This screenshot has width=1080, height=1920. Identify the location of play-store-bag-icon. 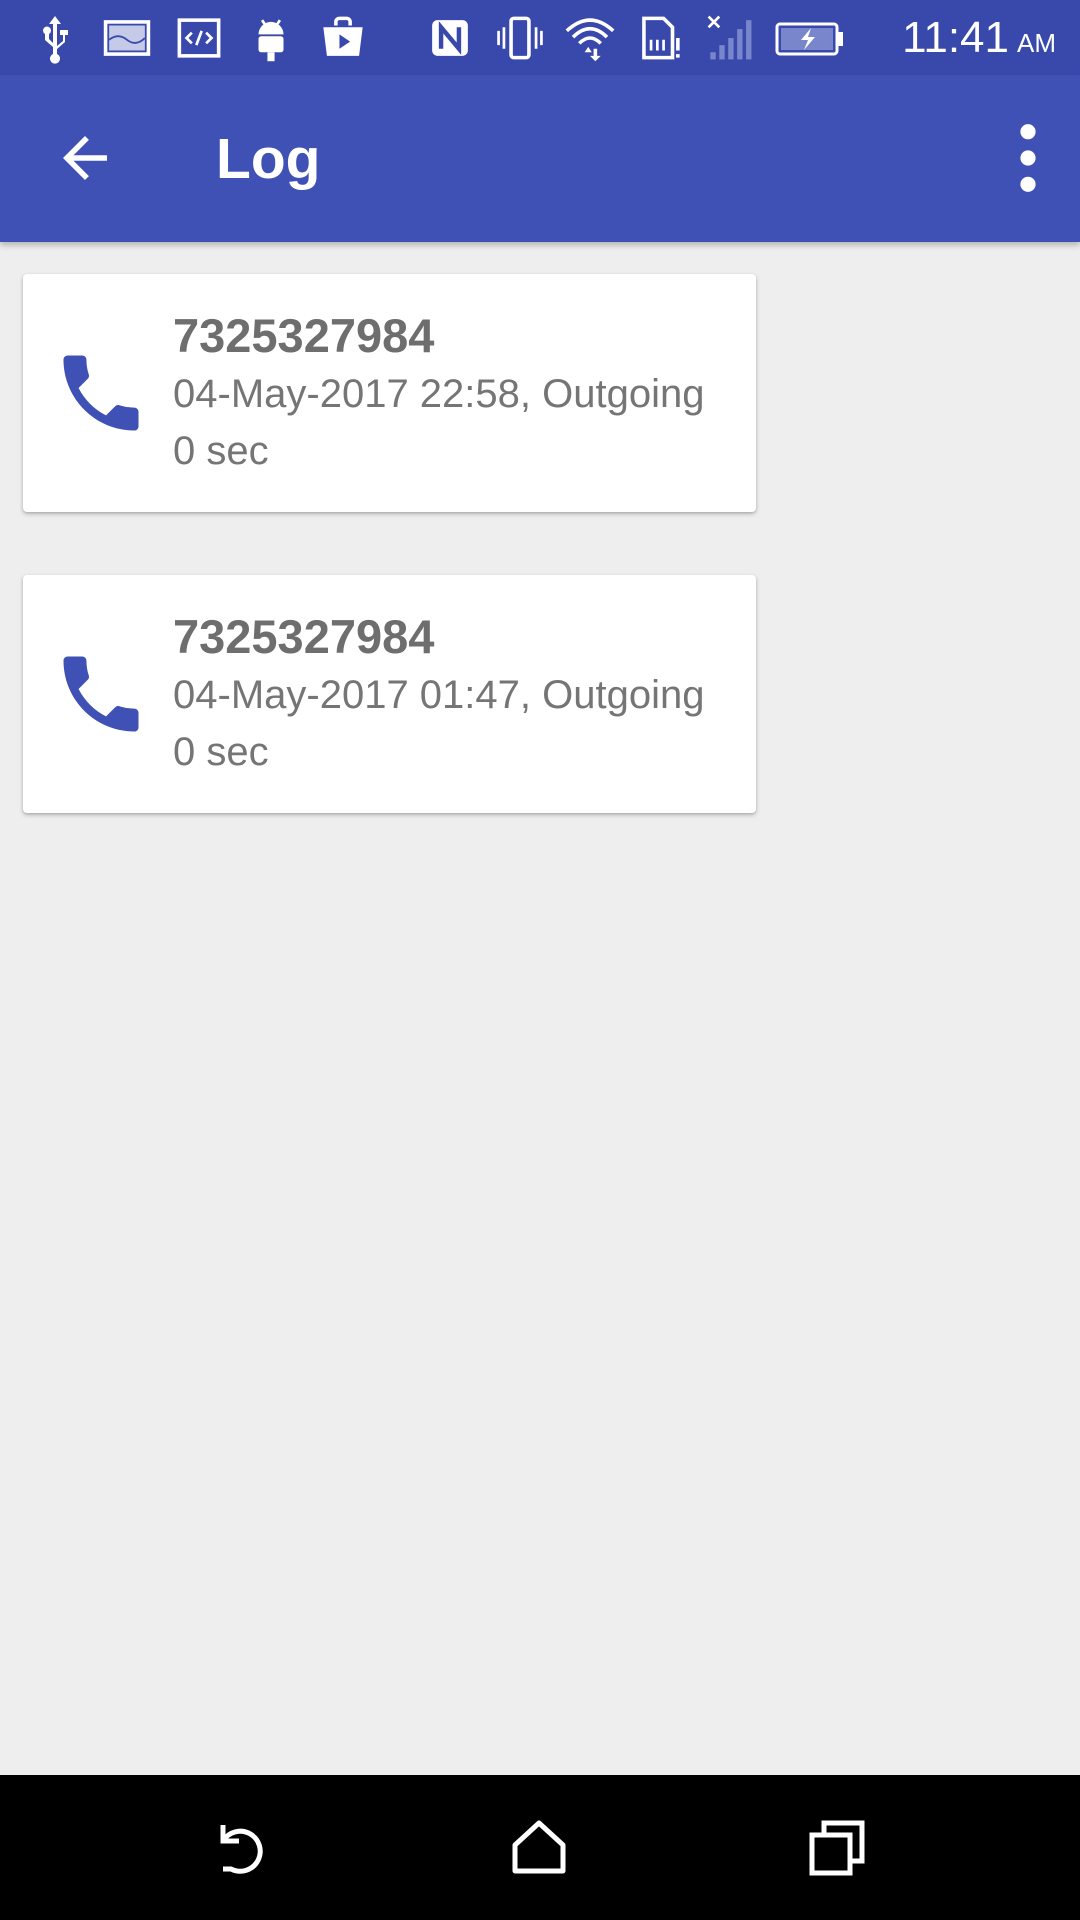
(343, 36).